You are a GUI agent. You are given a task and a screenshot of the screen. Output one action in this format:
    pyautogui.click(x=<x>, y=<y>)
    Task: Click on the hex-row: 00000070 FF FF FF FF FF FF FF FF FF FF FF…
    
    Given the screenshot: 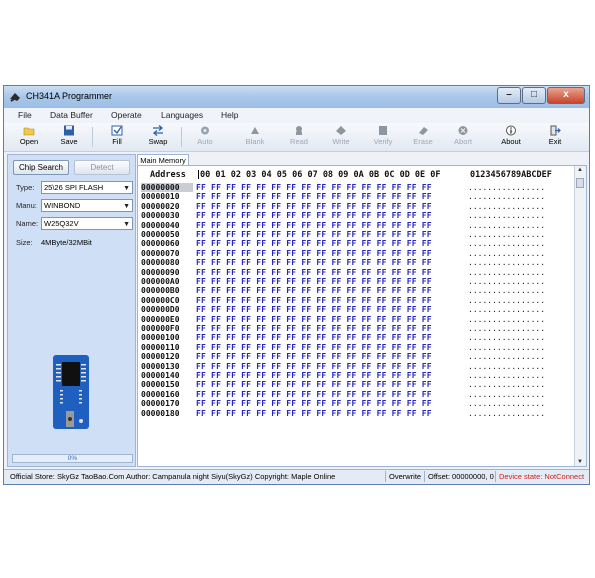 What is the action you would take?
    pyautogui.click(x=357, y=253)
    